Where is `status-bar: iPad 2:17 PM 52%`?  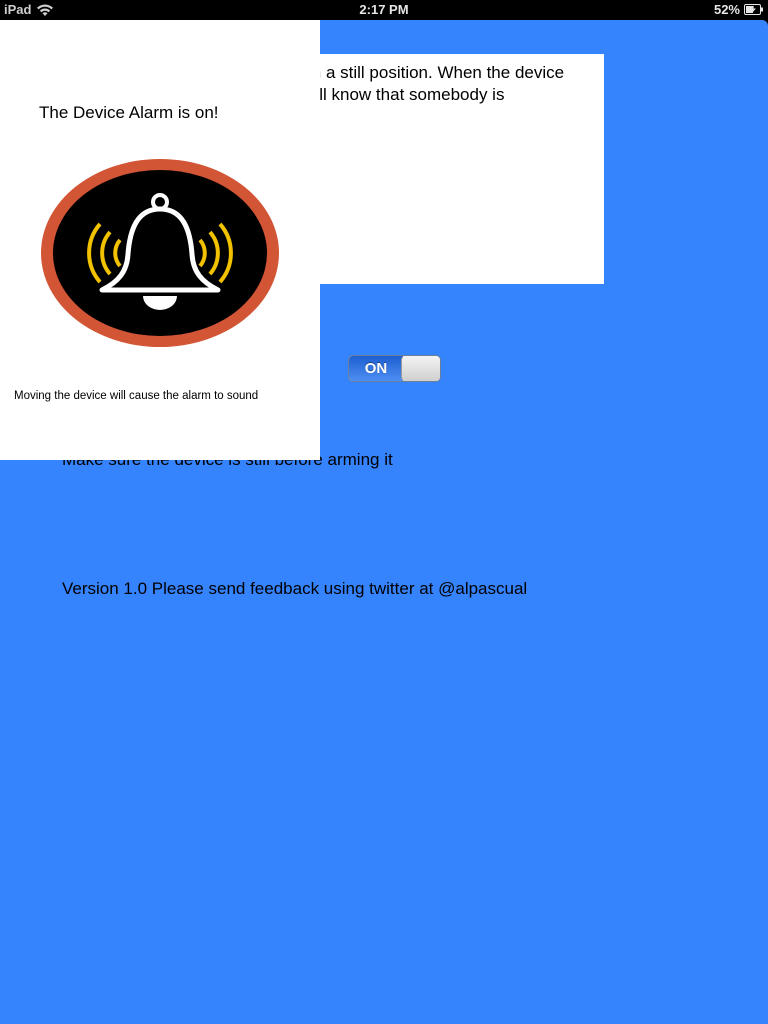
status-bar: iPad 2:17 PM 52% is located at coordinates (384, 10).